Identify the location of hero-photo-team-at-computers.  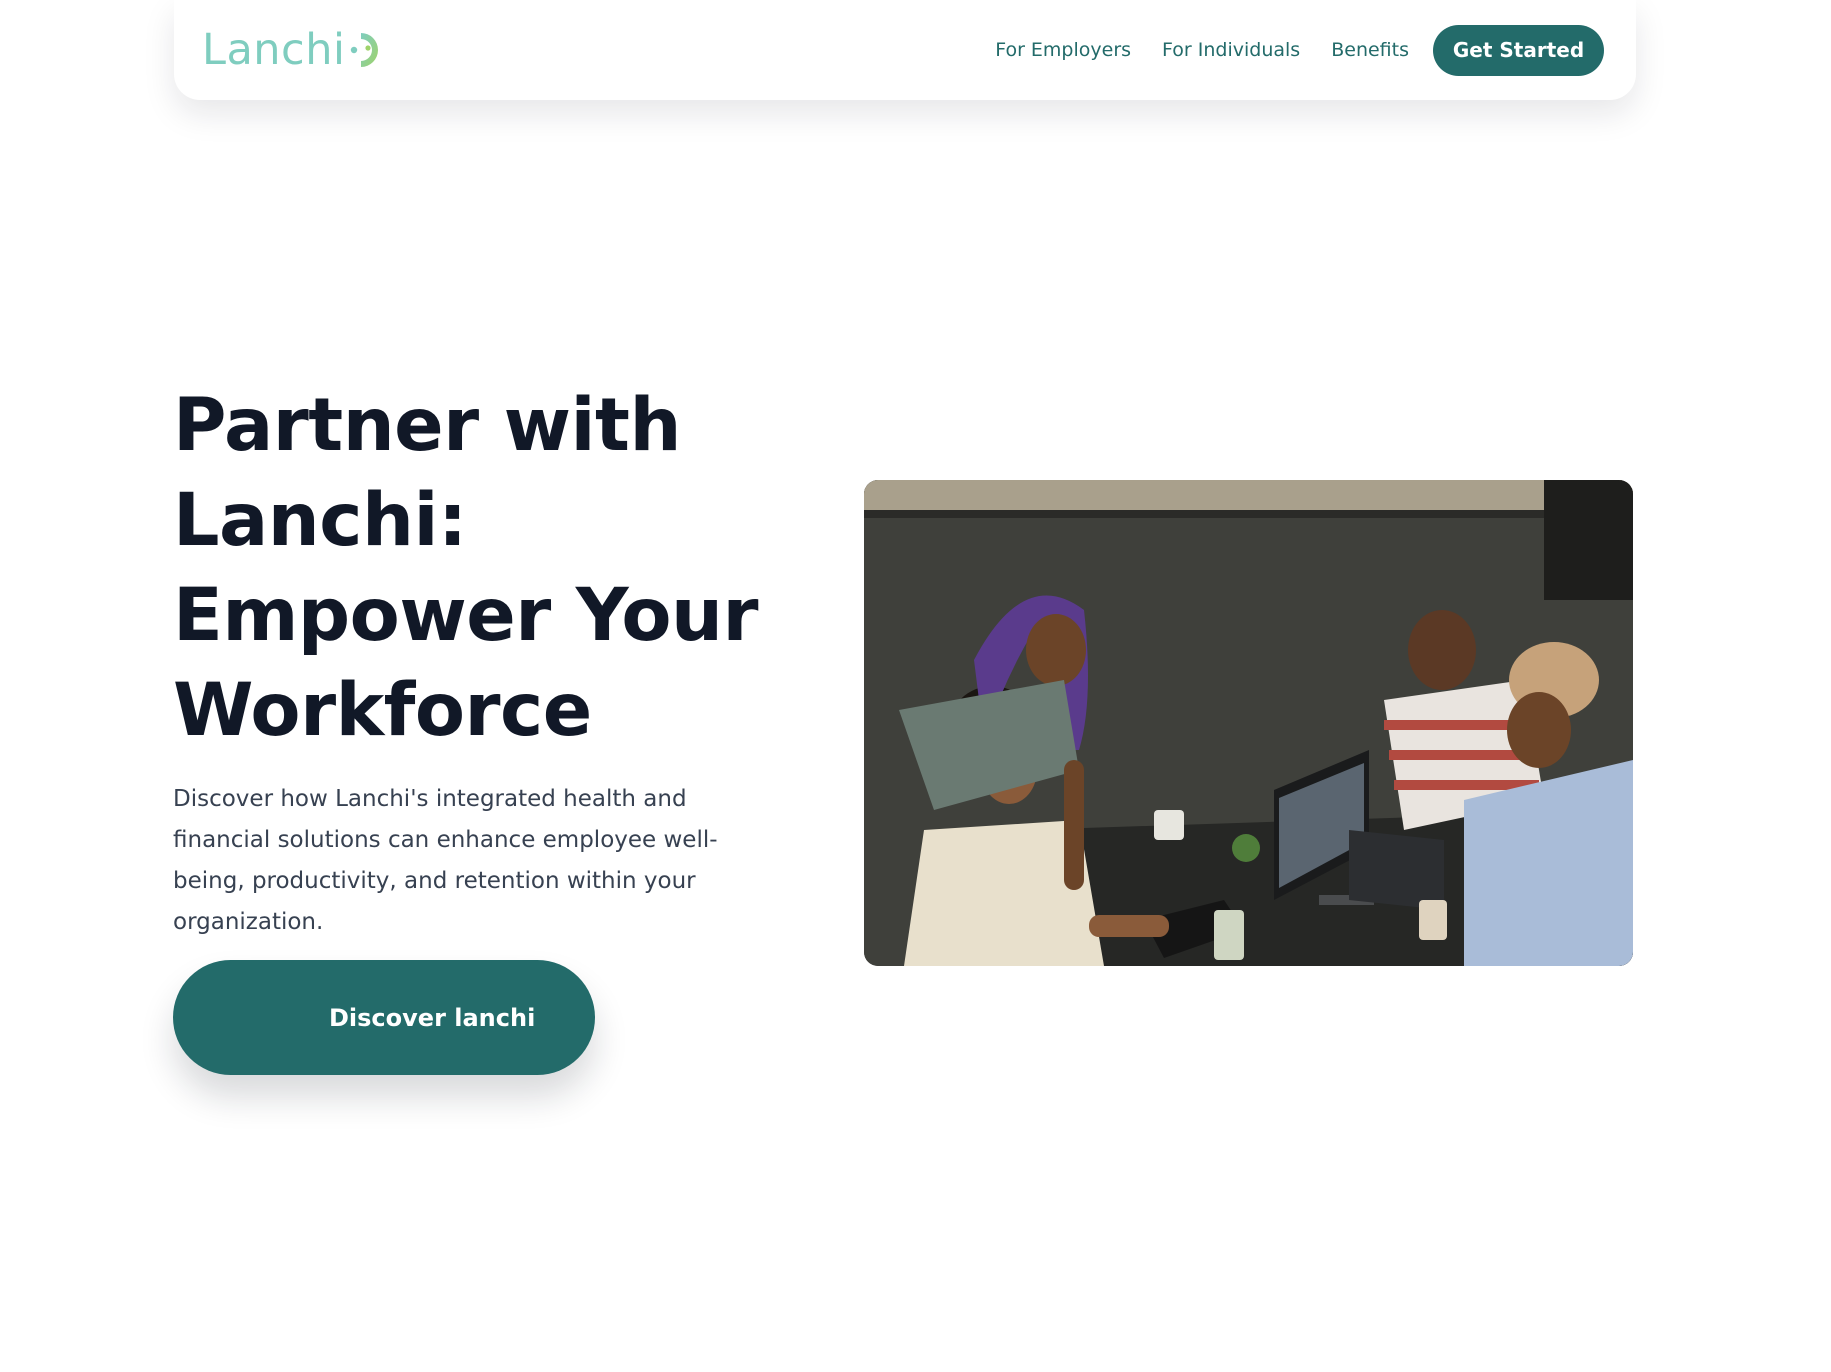
(1248, 723).